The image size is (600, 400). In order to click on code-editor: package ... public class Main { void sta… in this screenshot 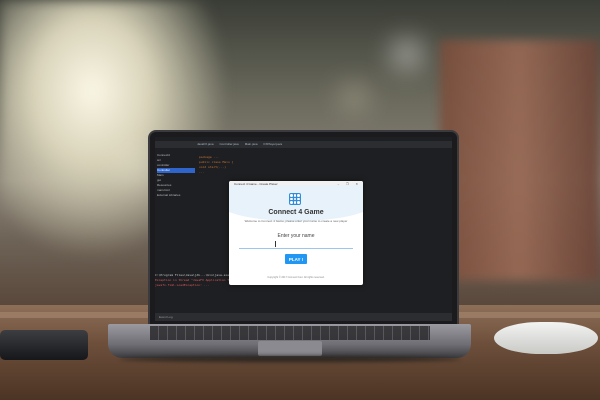, I will do `click(216, 165)`.